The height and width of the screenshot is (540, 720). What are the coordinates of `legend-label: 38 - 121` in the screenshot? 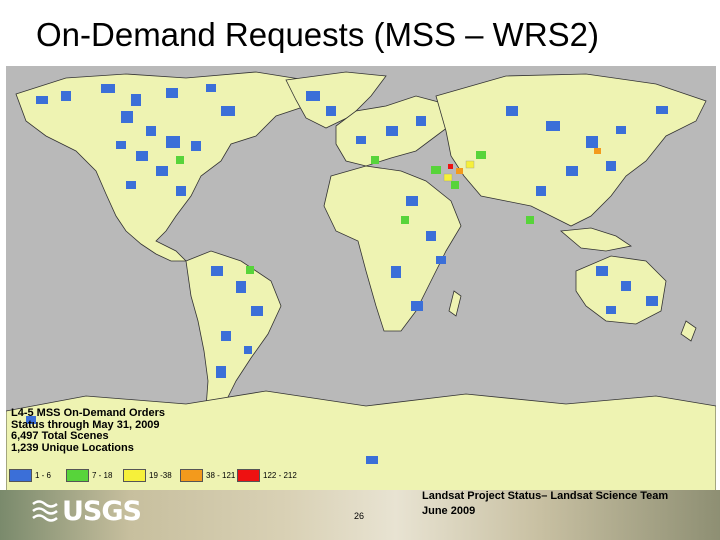 It's located at (221, 475).